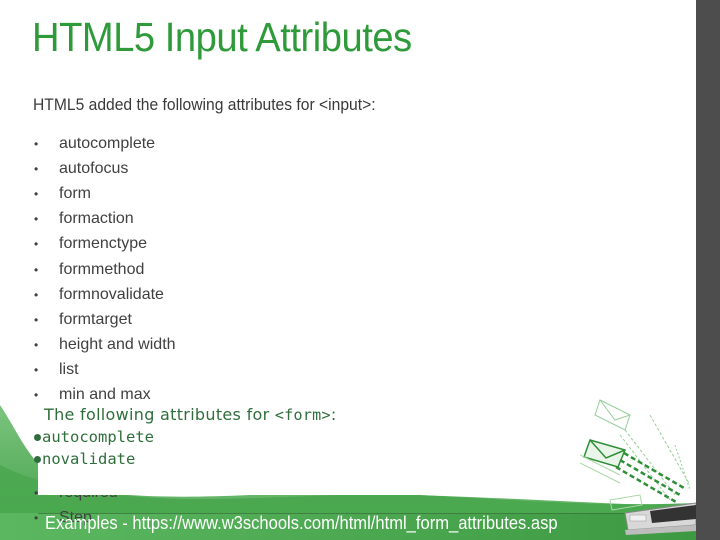  I want to click on form-attribute-item: novalidate, so click(185, 459).